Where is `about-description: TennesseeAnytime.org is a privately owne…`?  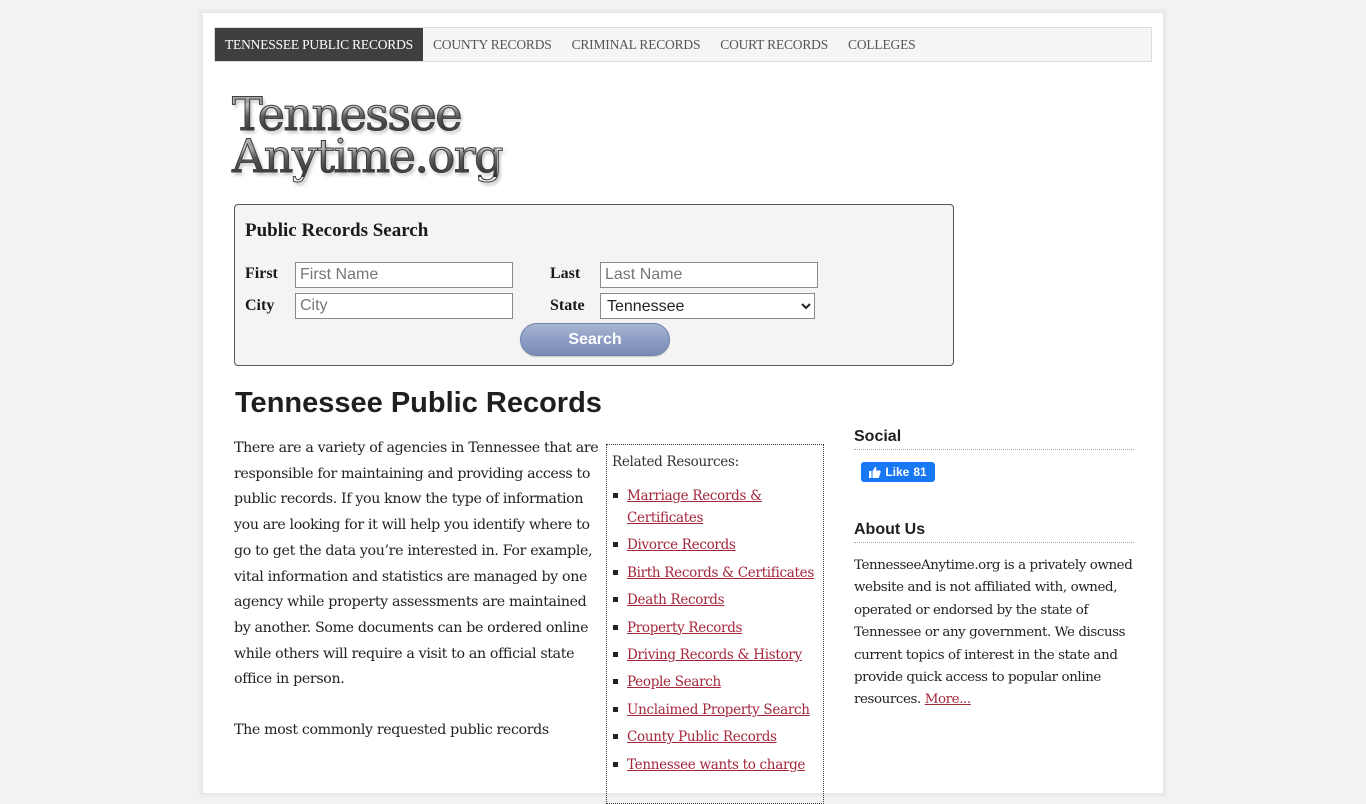
about-description: TennesseeAnytime.org is a privately owne… is located at coordinates (993, 633).